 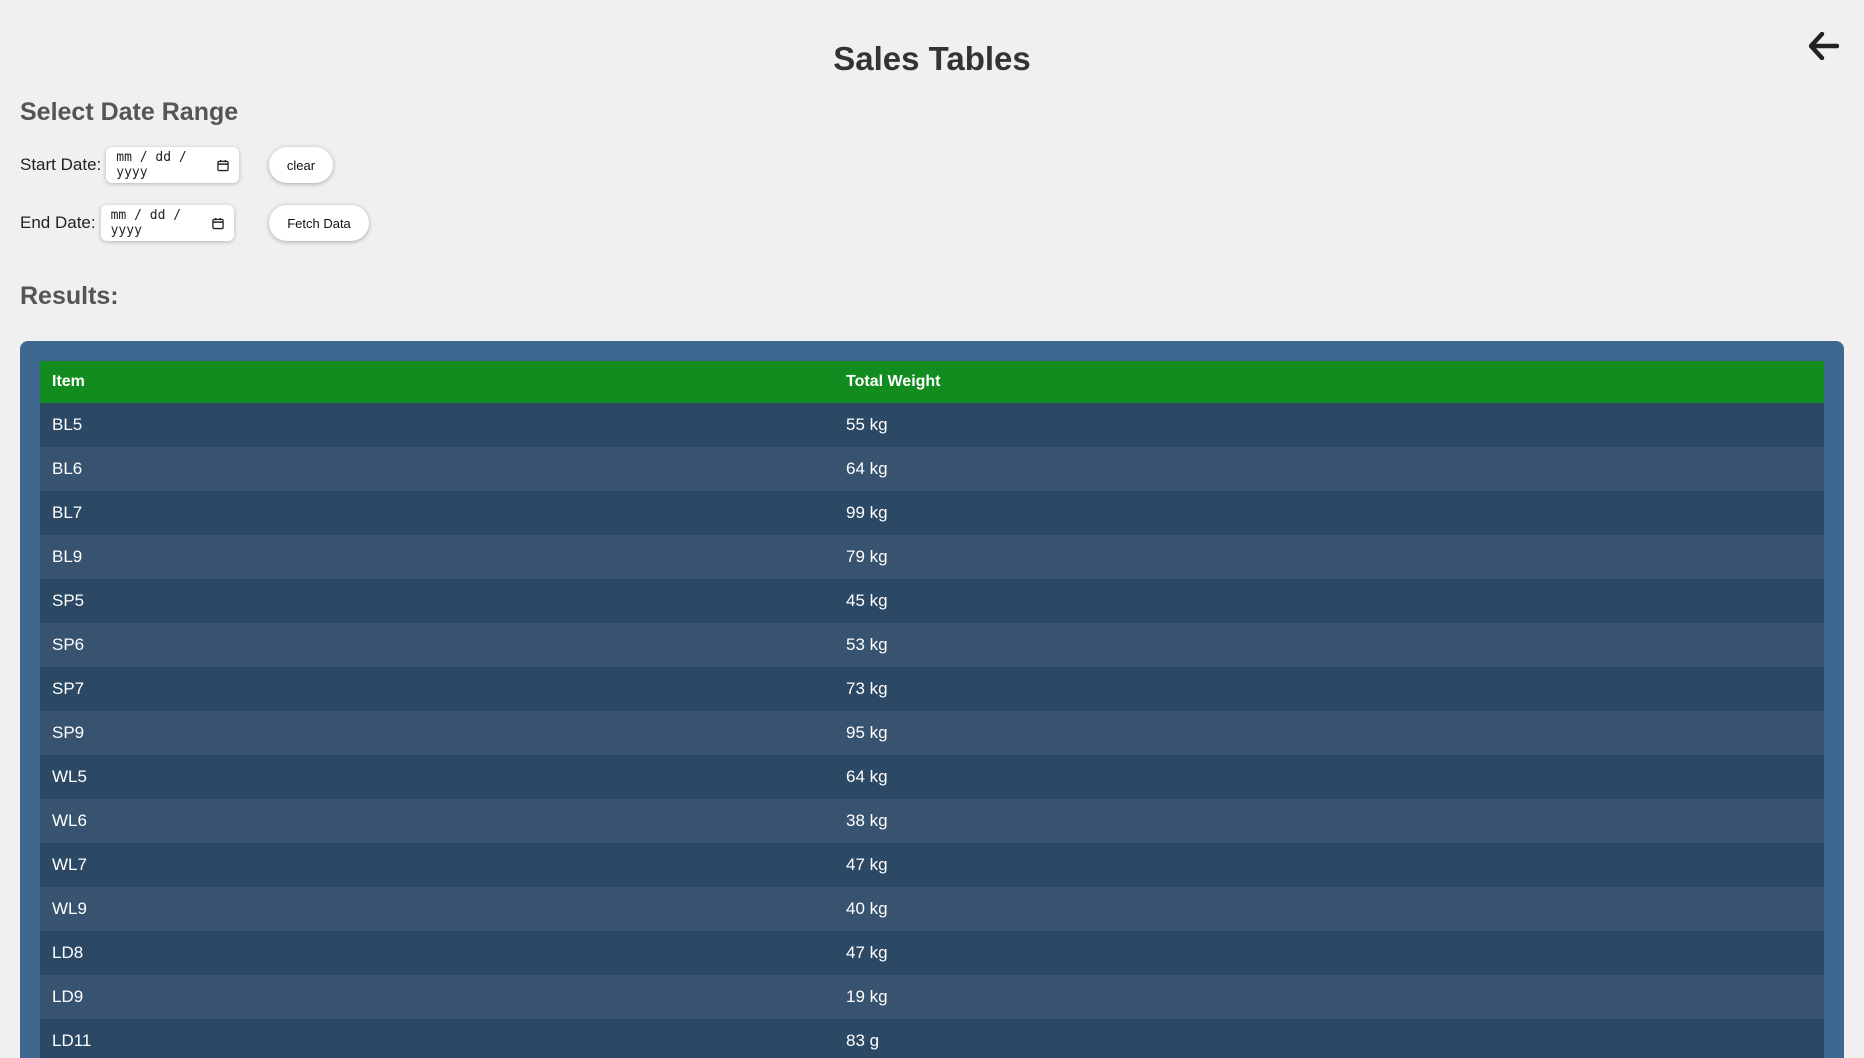 I want to click on clear-button: clear, so click(x=301, y=165).